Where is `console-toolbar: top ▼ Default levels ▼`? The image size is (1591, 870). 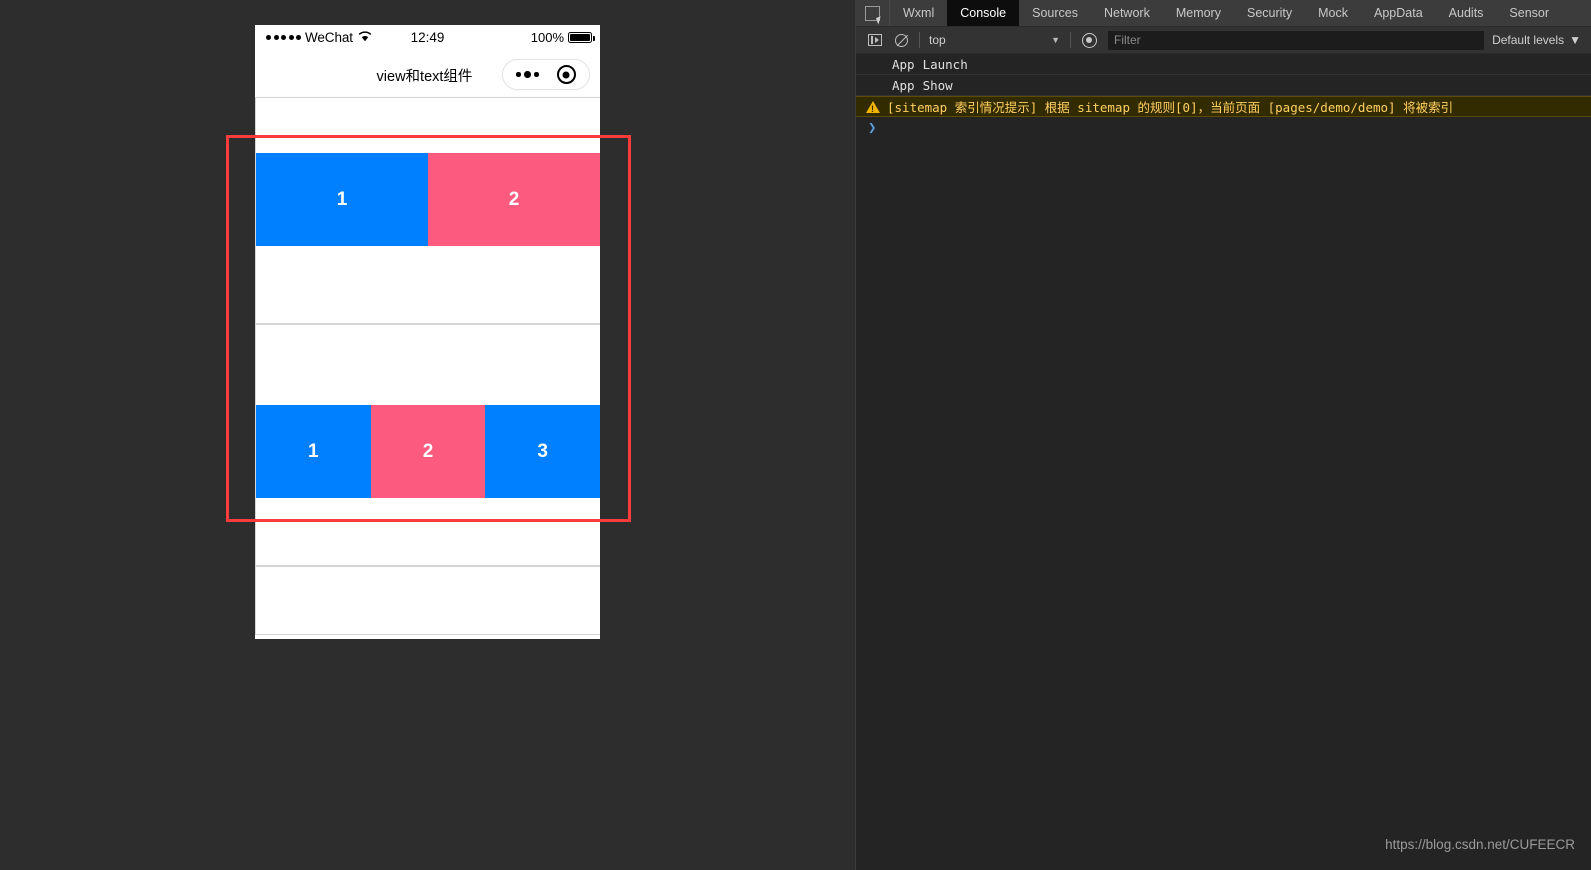
console-toolbar: top ▼ Default levels ▼ is located at coordinates (1223, 40).